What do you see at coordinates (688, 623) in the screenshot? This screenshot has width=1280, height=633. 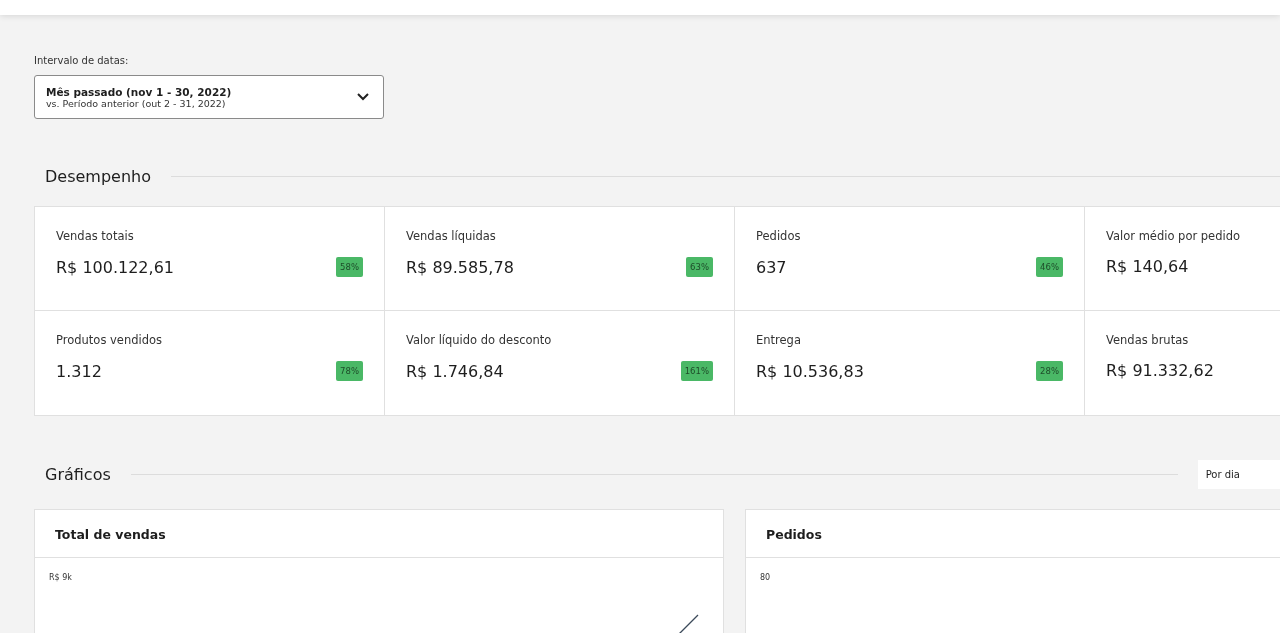 I see `line-chart-drawing` at bounding box center [688, 623].